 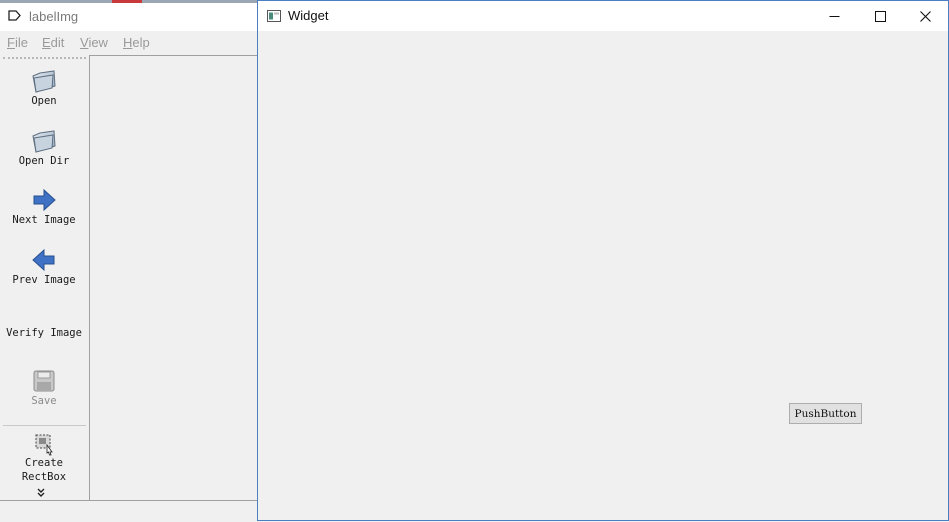 I want to click on arrow-left-icon, so click(x=43, y=260).